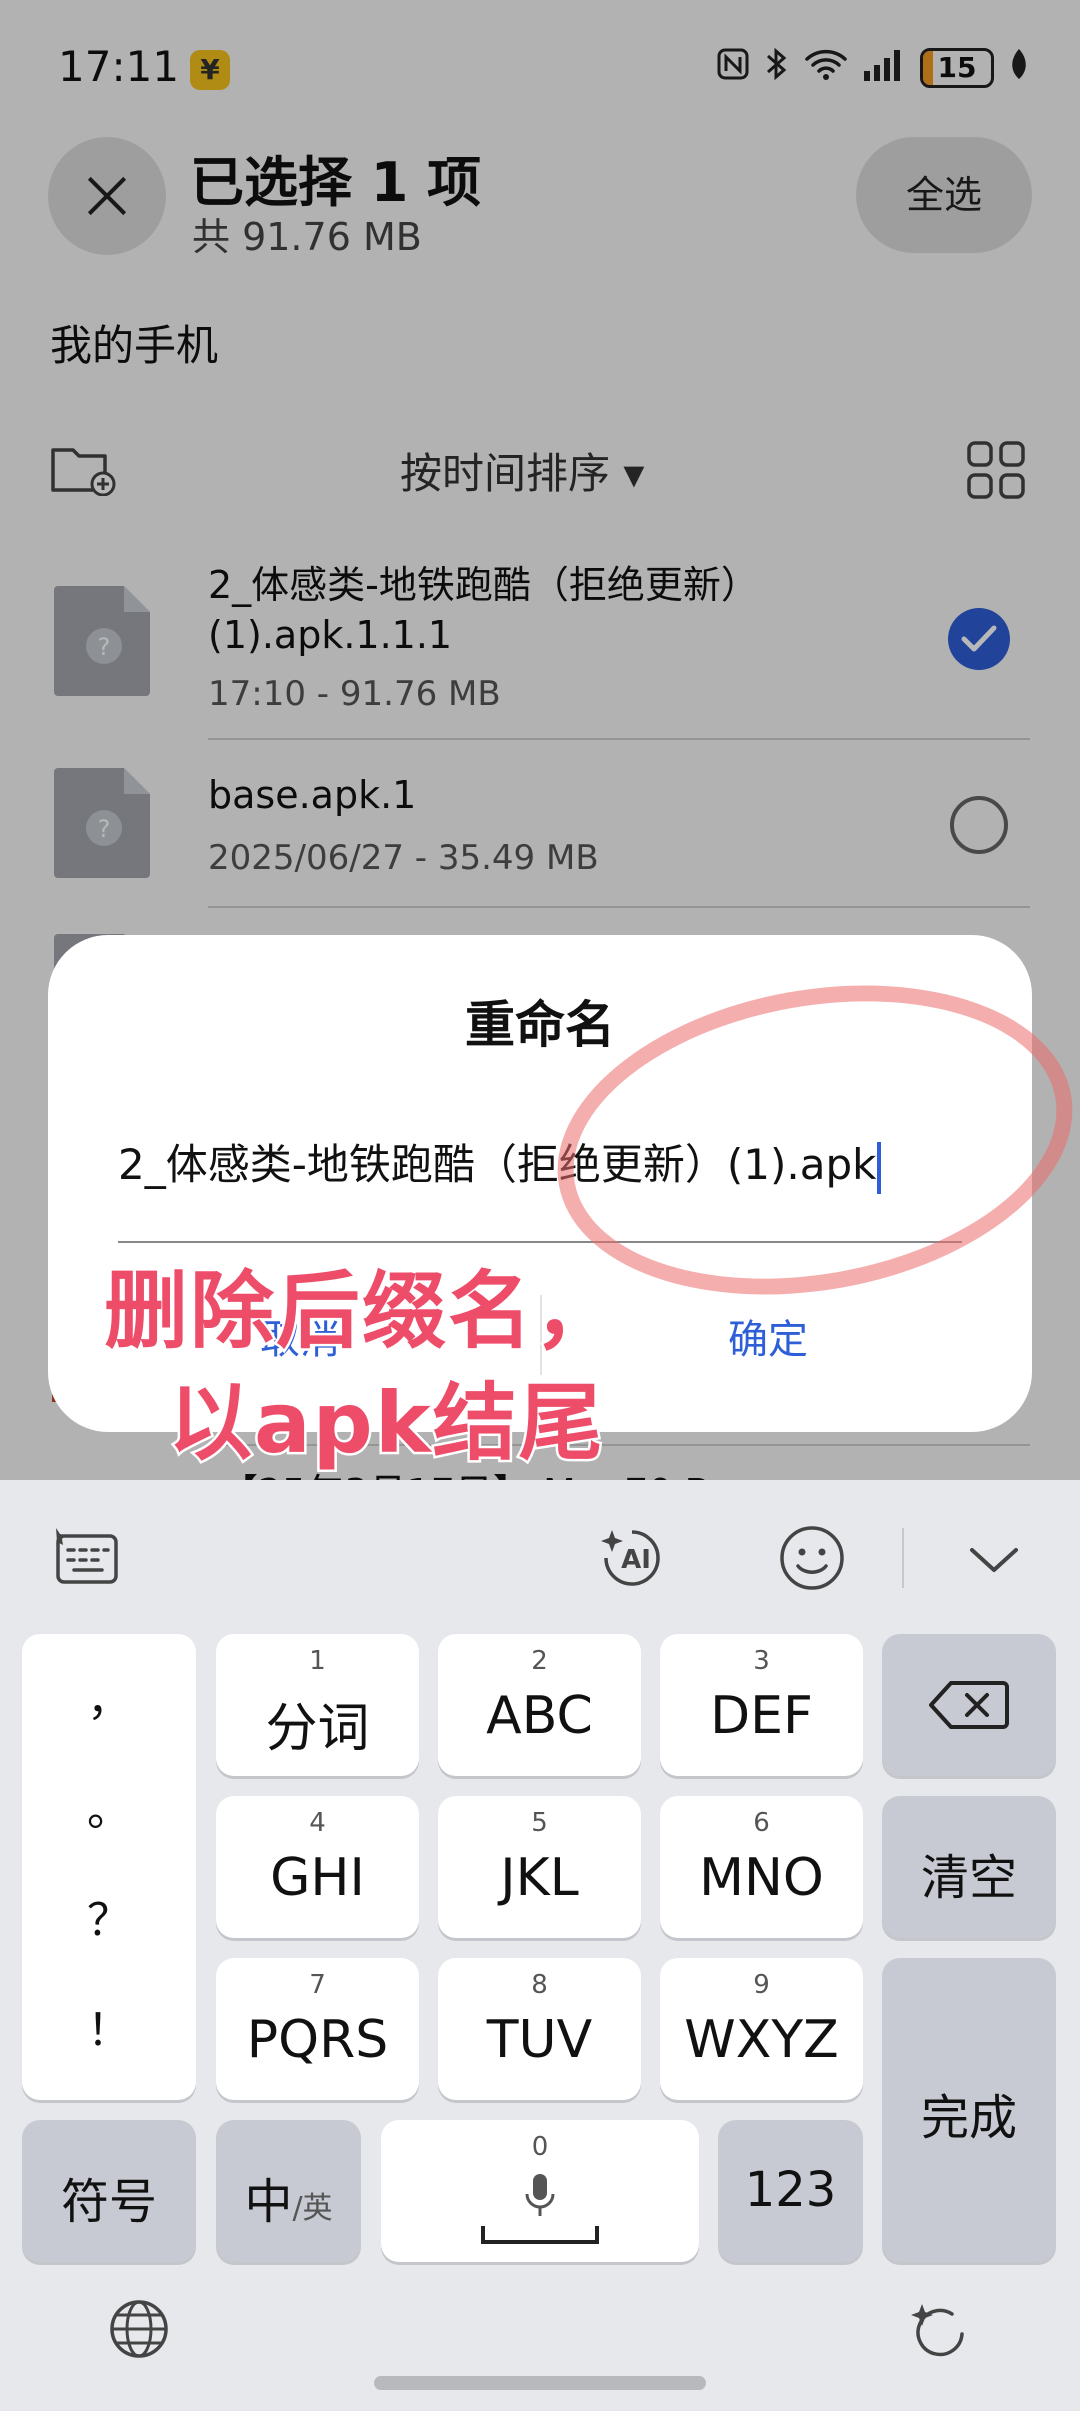  I want to click on key-number: 1, so click(317, 1661).